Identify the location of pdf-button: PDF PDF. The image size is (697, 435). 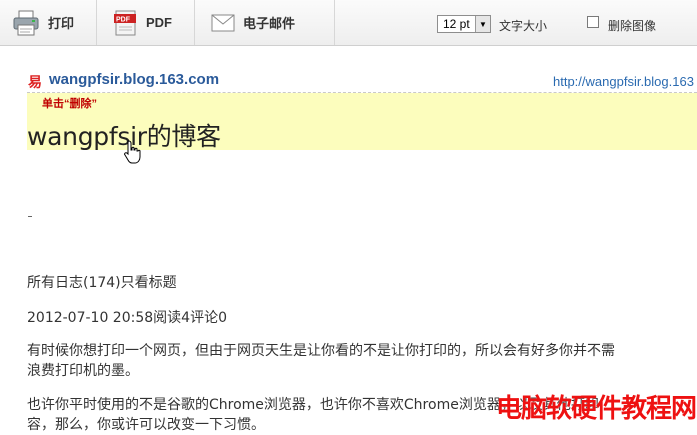
(154, 22).